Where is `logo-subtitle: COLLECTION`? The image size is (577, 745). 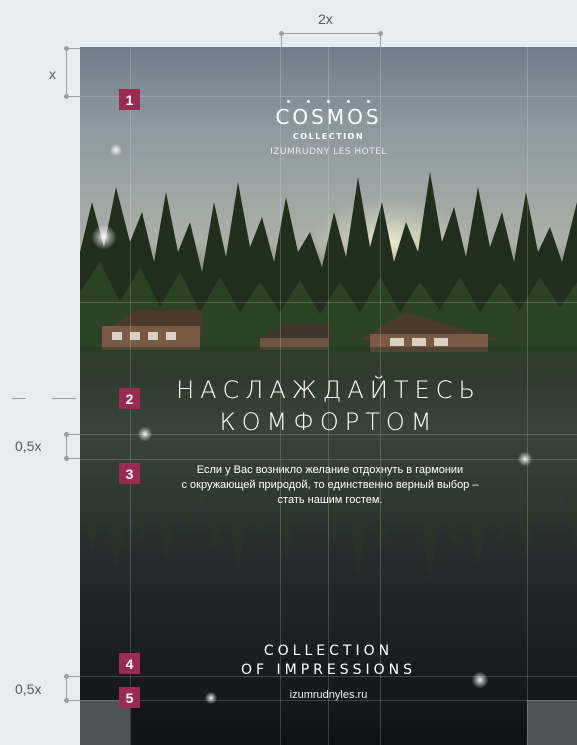
logo-subtitle: COLLECTION is located at coordinates (328, 136).